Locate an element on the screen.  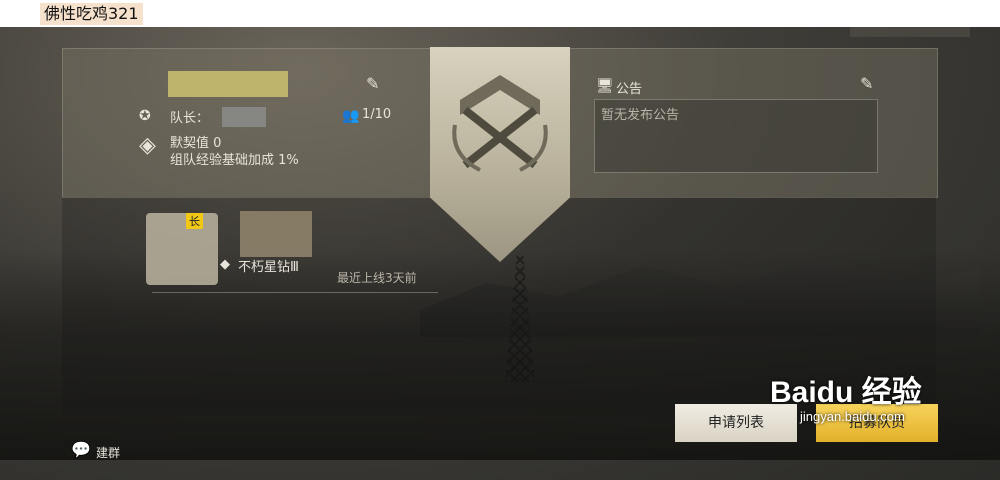
exp-bonus: 组队经验基础加成 1% is located at coordinates (234, 160).